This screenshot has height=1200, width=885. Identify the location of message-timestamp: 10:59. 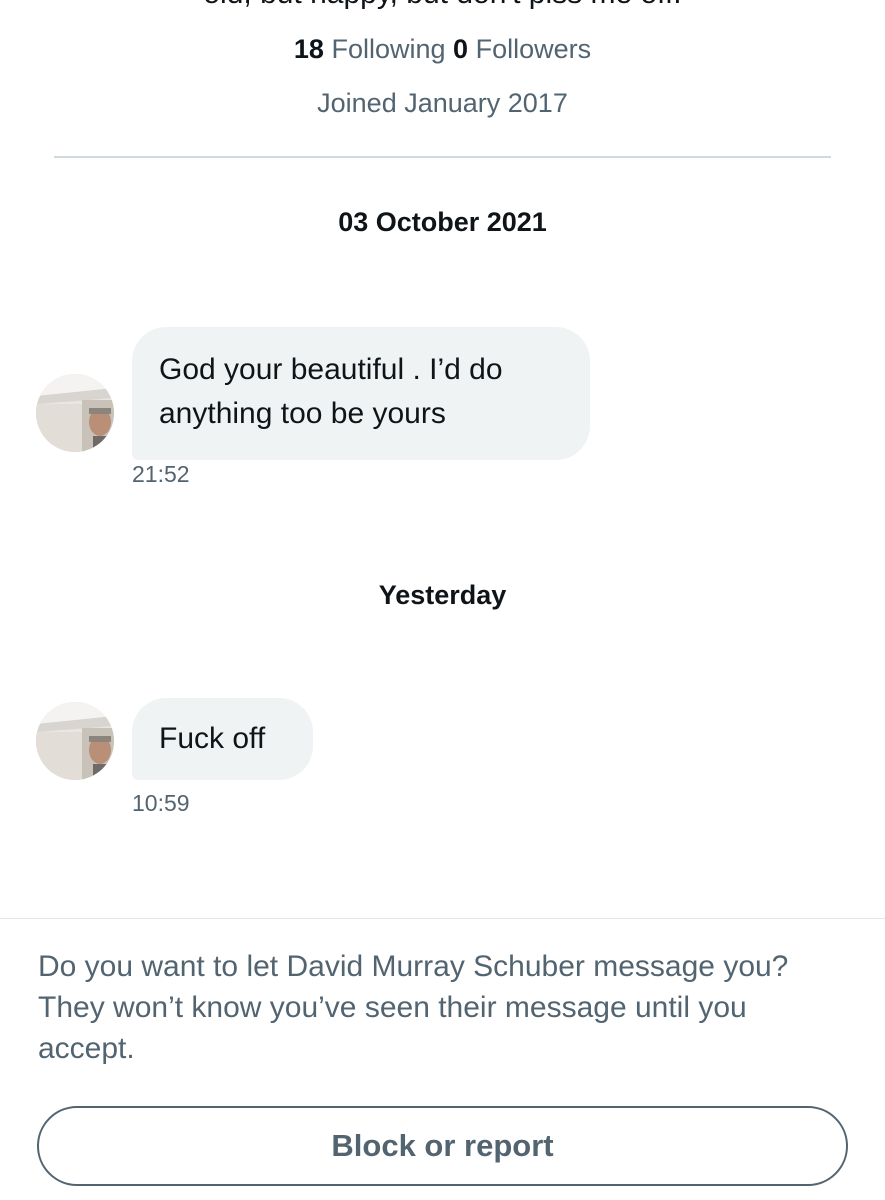
(161, 803).